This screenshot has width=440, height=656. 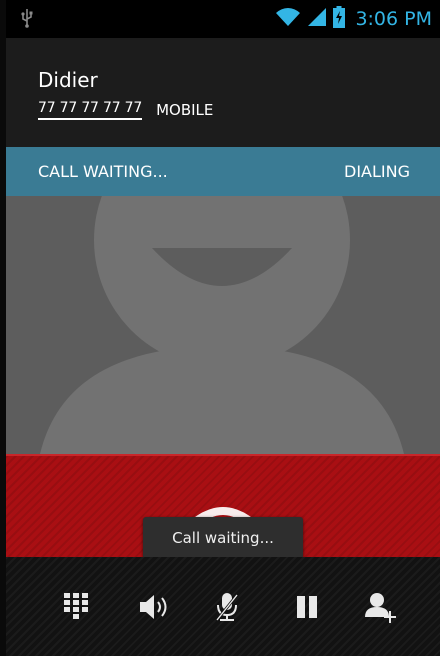 What do you see at coordinates (223, 171) in the screenshot?
I see `call-status-bar: CALL WAITING... DIALING` at bounding box center [223, 171].